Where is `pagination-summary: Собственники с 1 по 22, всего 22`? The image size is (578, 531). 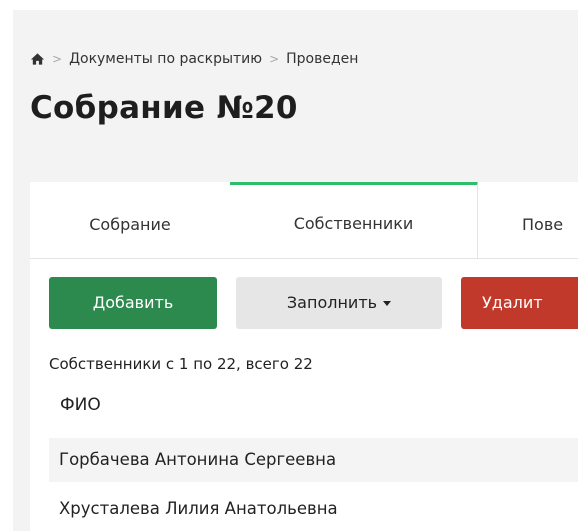 pagination-summary: Собственники с 1 по 22, всего 22 is located at coordinates (181, 364).